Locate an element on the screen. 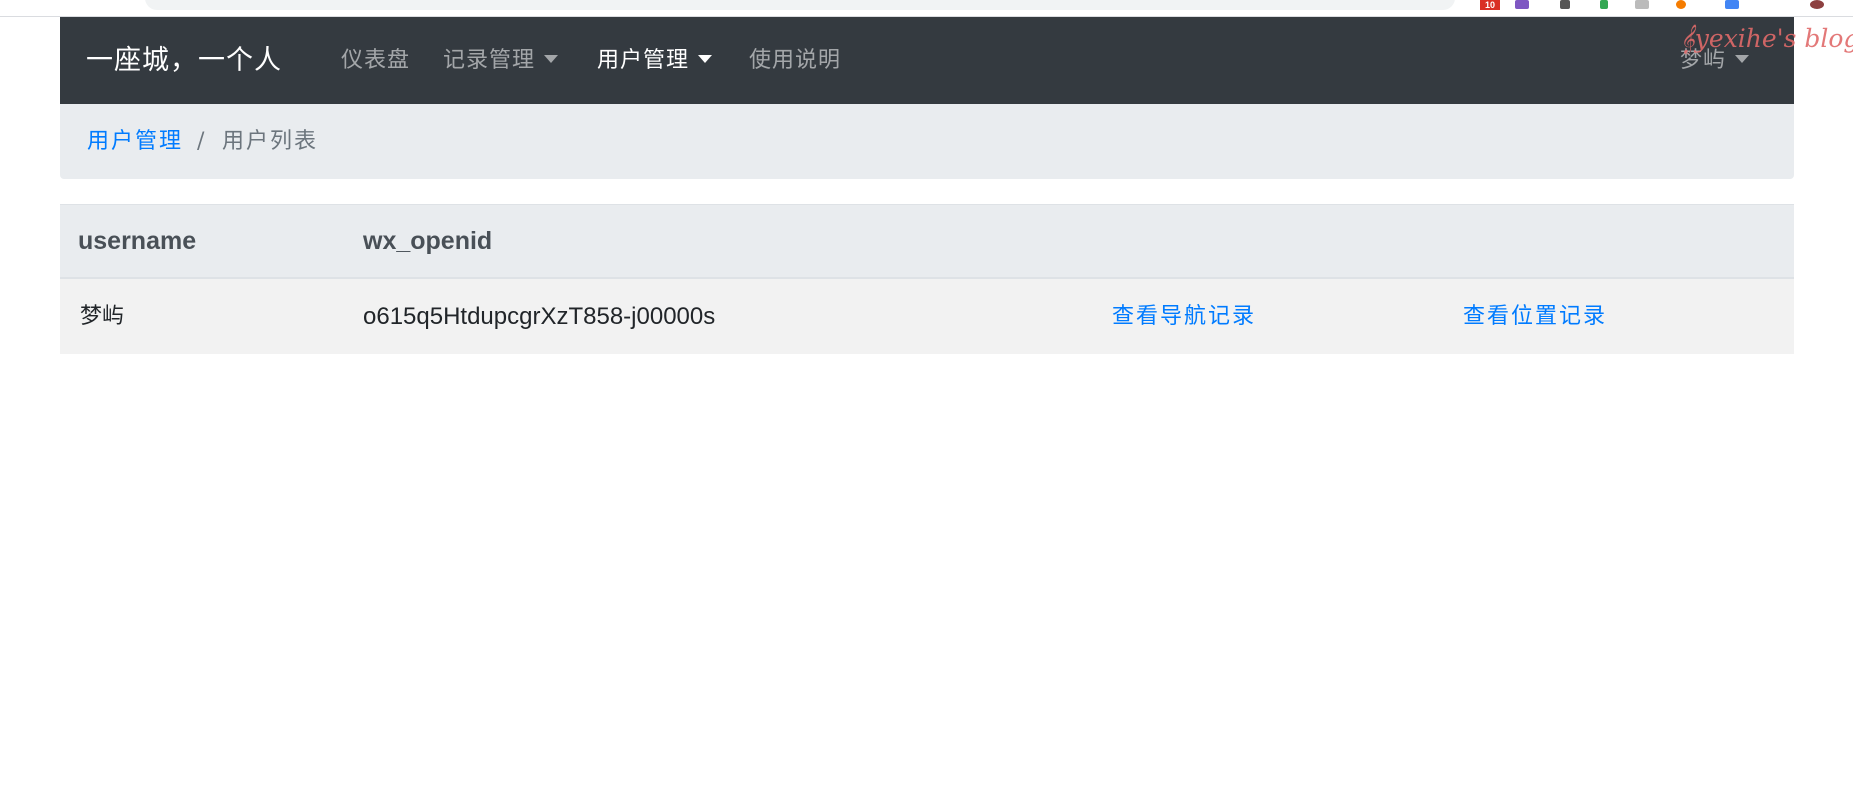 The image size is (1853, 796). nav-item-users: 用户管理 is located at coordinates (655, 60).